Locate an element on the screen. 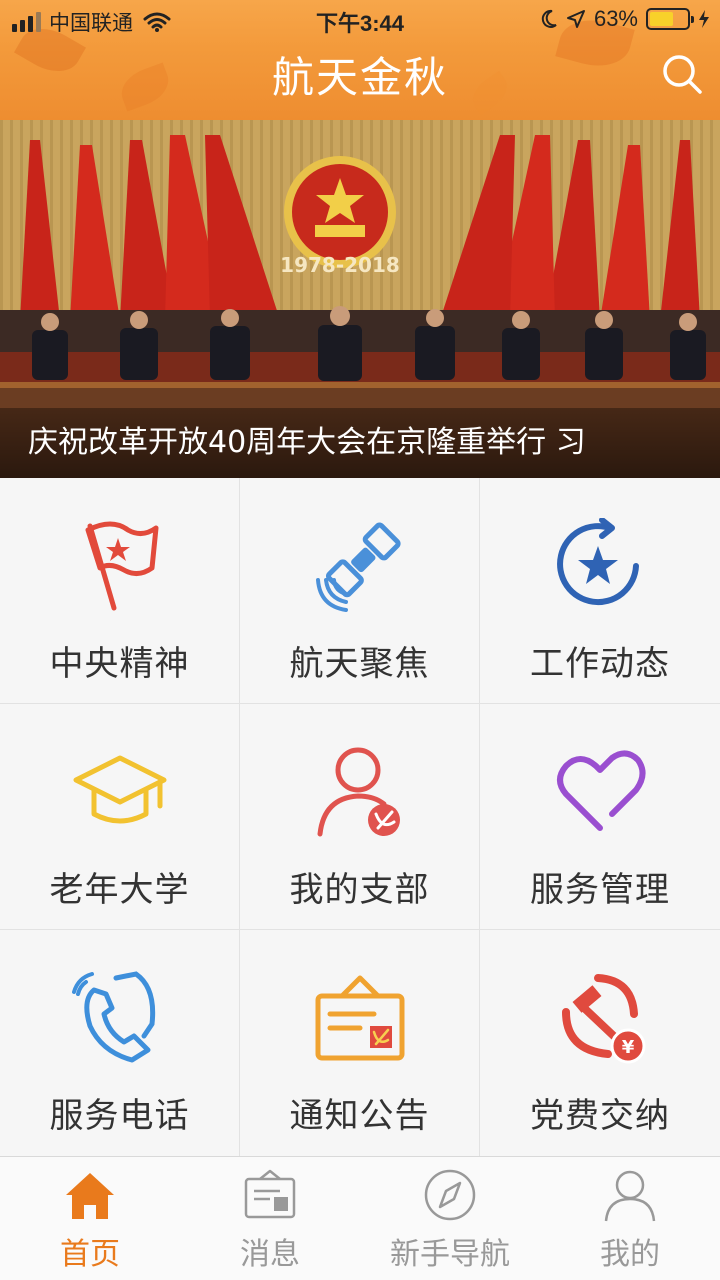 The width and height of the screenshot is (720, 1280). home-icon is located at coordinates (90, 1196).